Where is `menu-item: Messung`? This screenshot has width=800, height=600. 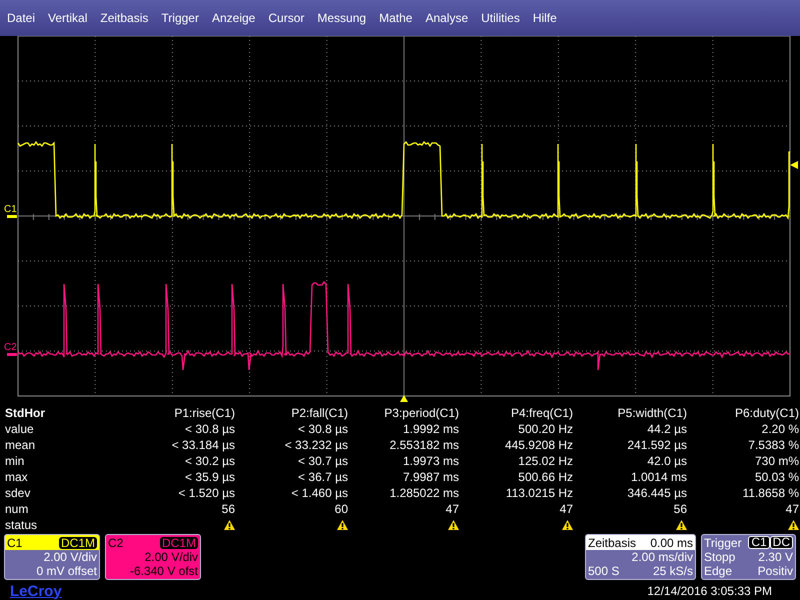
menu-item: Messung is located at coordinates (342, 18).